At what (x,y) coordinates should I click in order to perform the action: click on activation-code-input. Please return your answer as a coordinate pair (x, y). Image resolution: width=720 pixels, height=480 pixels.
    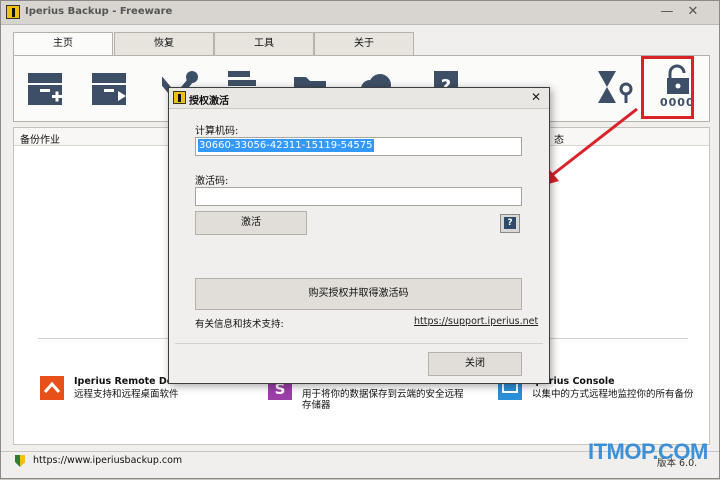
    Looking at the image, I should click on (358, 196).